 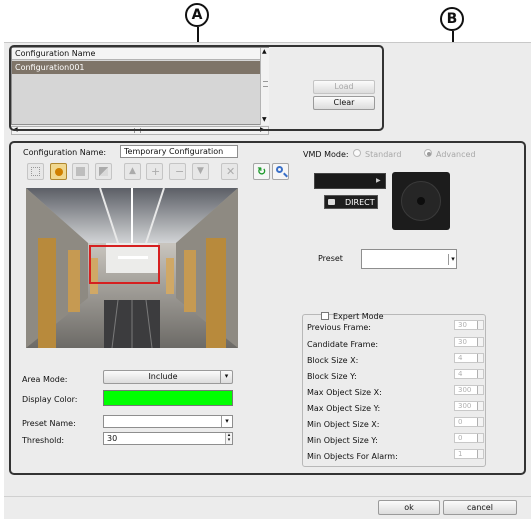 What do you see at coordinates (124, 264) in the screenshot?
I see `detection-area-box` at bounding box center [124, 264].